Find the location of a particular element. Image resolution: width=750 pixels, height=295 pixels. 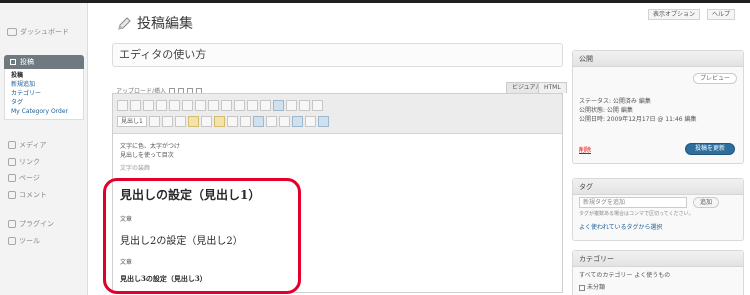

submenu-item-all-posts: 投稿 is located at coordinates (45, 75).